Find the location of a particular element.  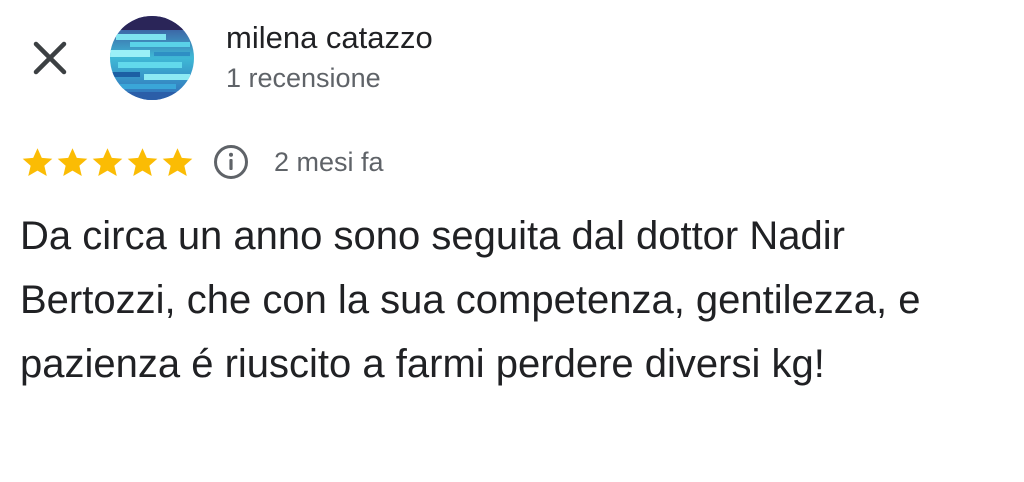

review-date: 2 mesi fa is located at coordinates (329, 162).